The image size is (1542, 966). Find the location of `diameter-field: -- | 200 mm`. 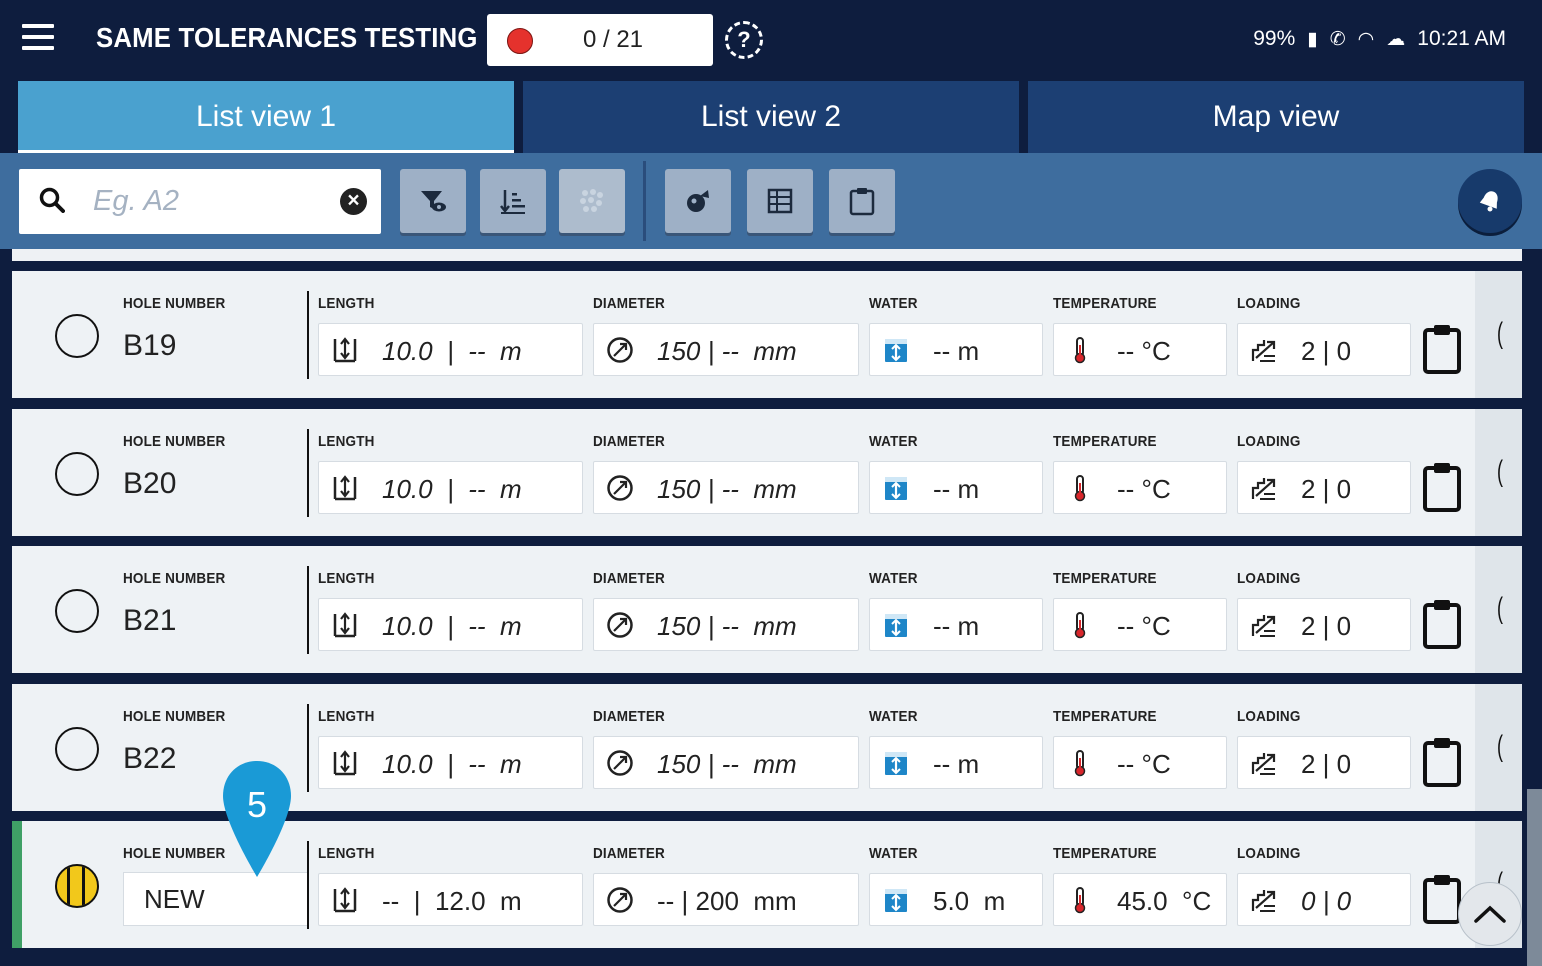

diameter-field: -- | 200 mm is located at coordinates (726, 899).